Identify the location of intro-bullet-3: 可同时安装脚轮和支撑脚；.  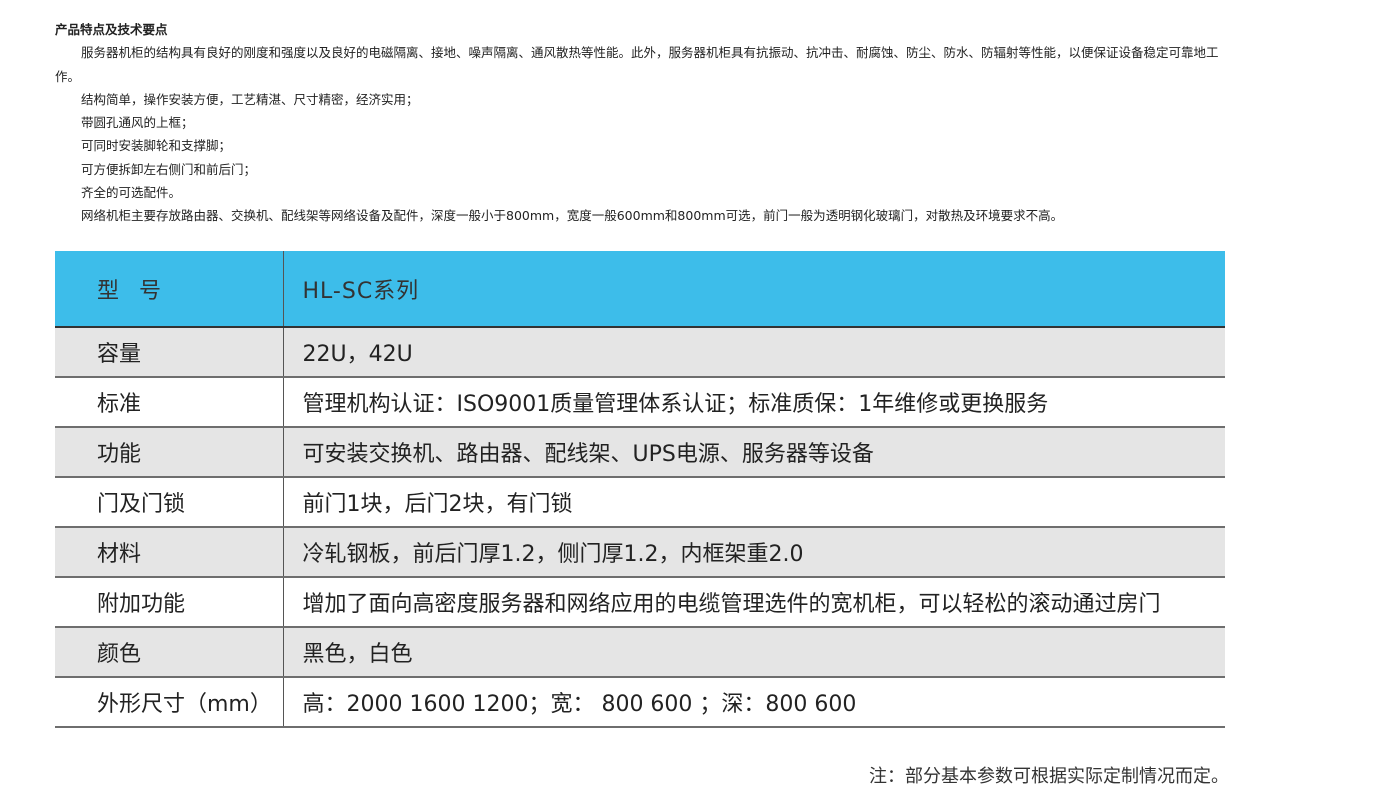
(156, 146).